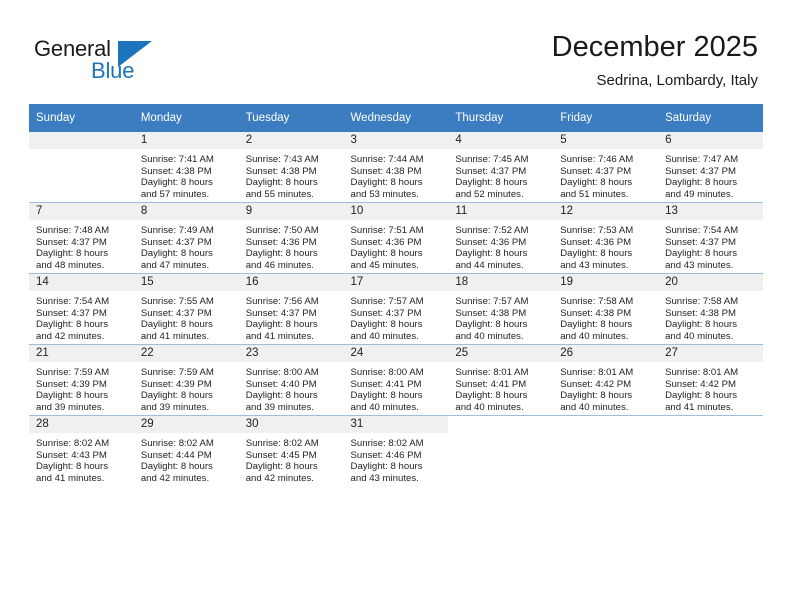  Describe the element at coordinates (702, 301) in the screenshot. I see `day-detail-line: Sunrise: 7:58 AM` at that location.